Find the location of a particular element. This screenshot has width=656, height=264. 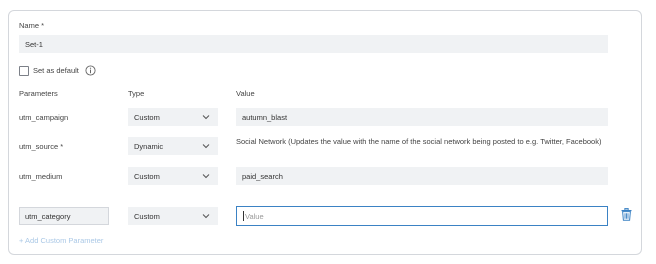

trash-icon is located at coordinates (626, 214).